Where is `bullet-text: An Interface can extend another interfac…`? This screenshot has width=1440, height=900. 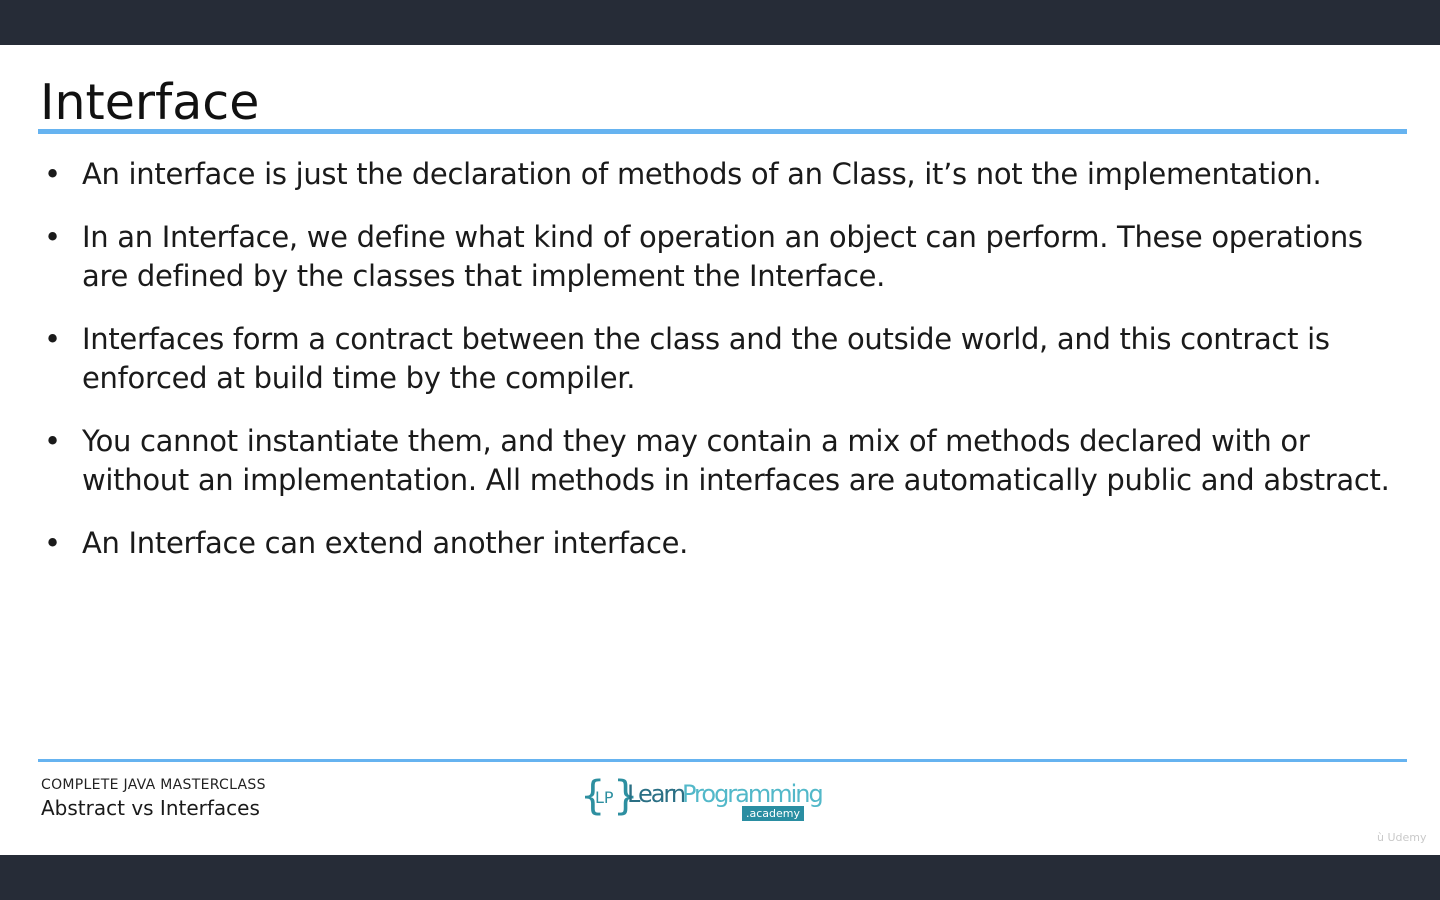 bullet-text: An Interface can extend another interfac… is located at coordinates (385, 543).